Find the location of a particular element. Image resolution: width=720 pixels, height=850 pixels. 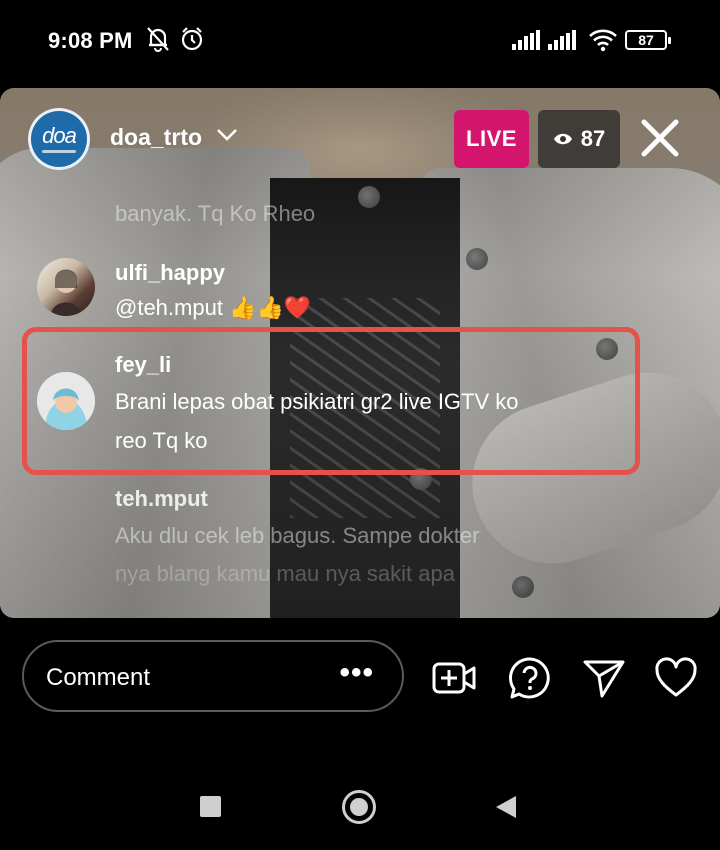

alarm-icon is located at coordinates (192, 39).